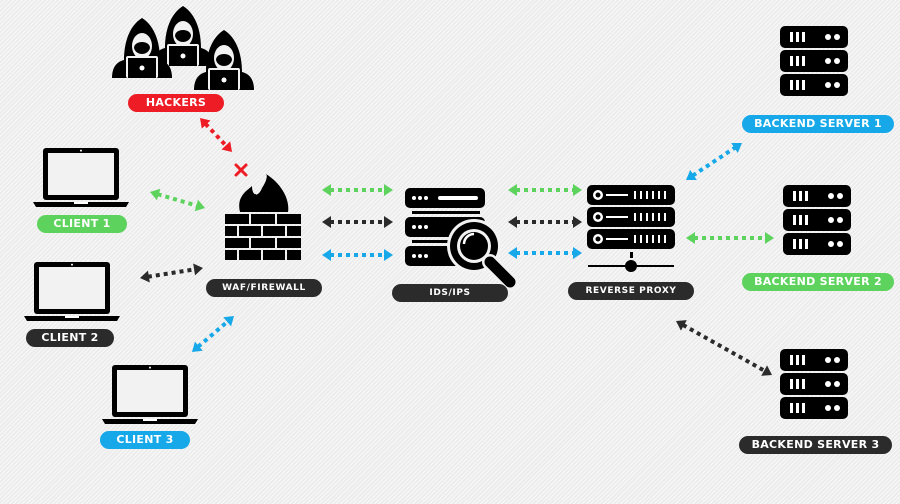 This screenshot has height=504, width=900. What do you see at coordinates (241, 170) in the screenshot?
I see `blocked-x-icon` at bounding box center [241, 170].